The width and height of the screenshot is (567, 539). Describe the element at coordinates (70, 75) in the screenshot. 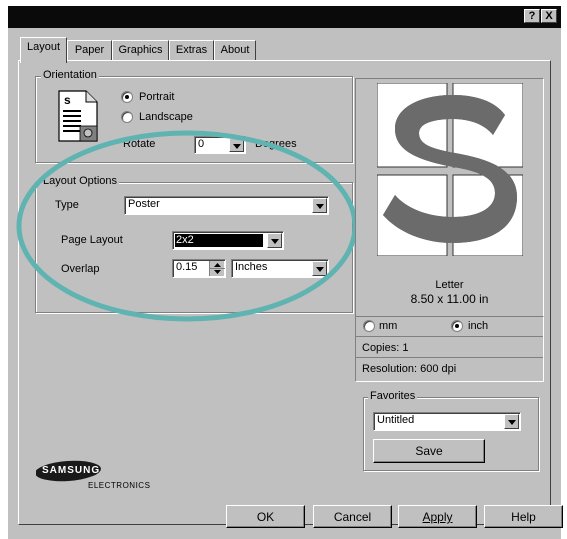

I see `orientation-group-label: Orientation` at that location.